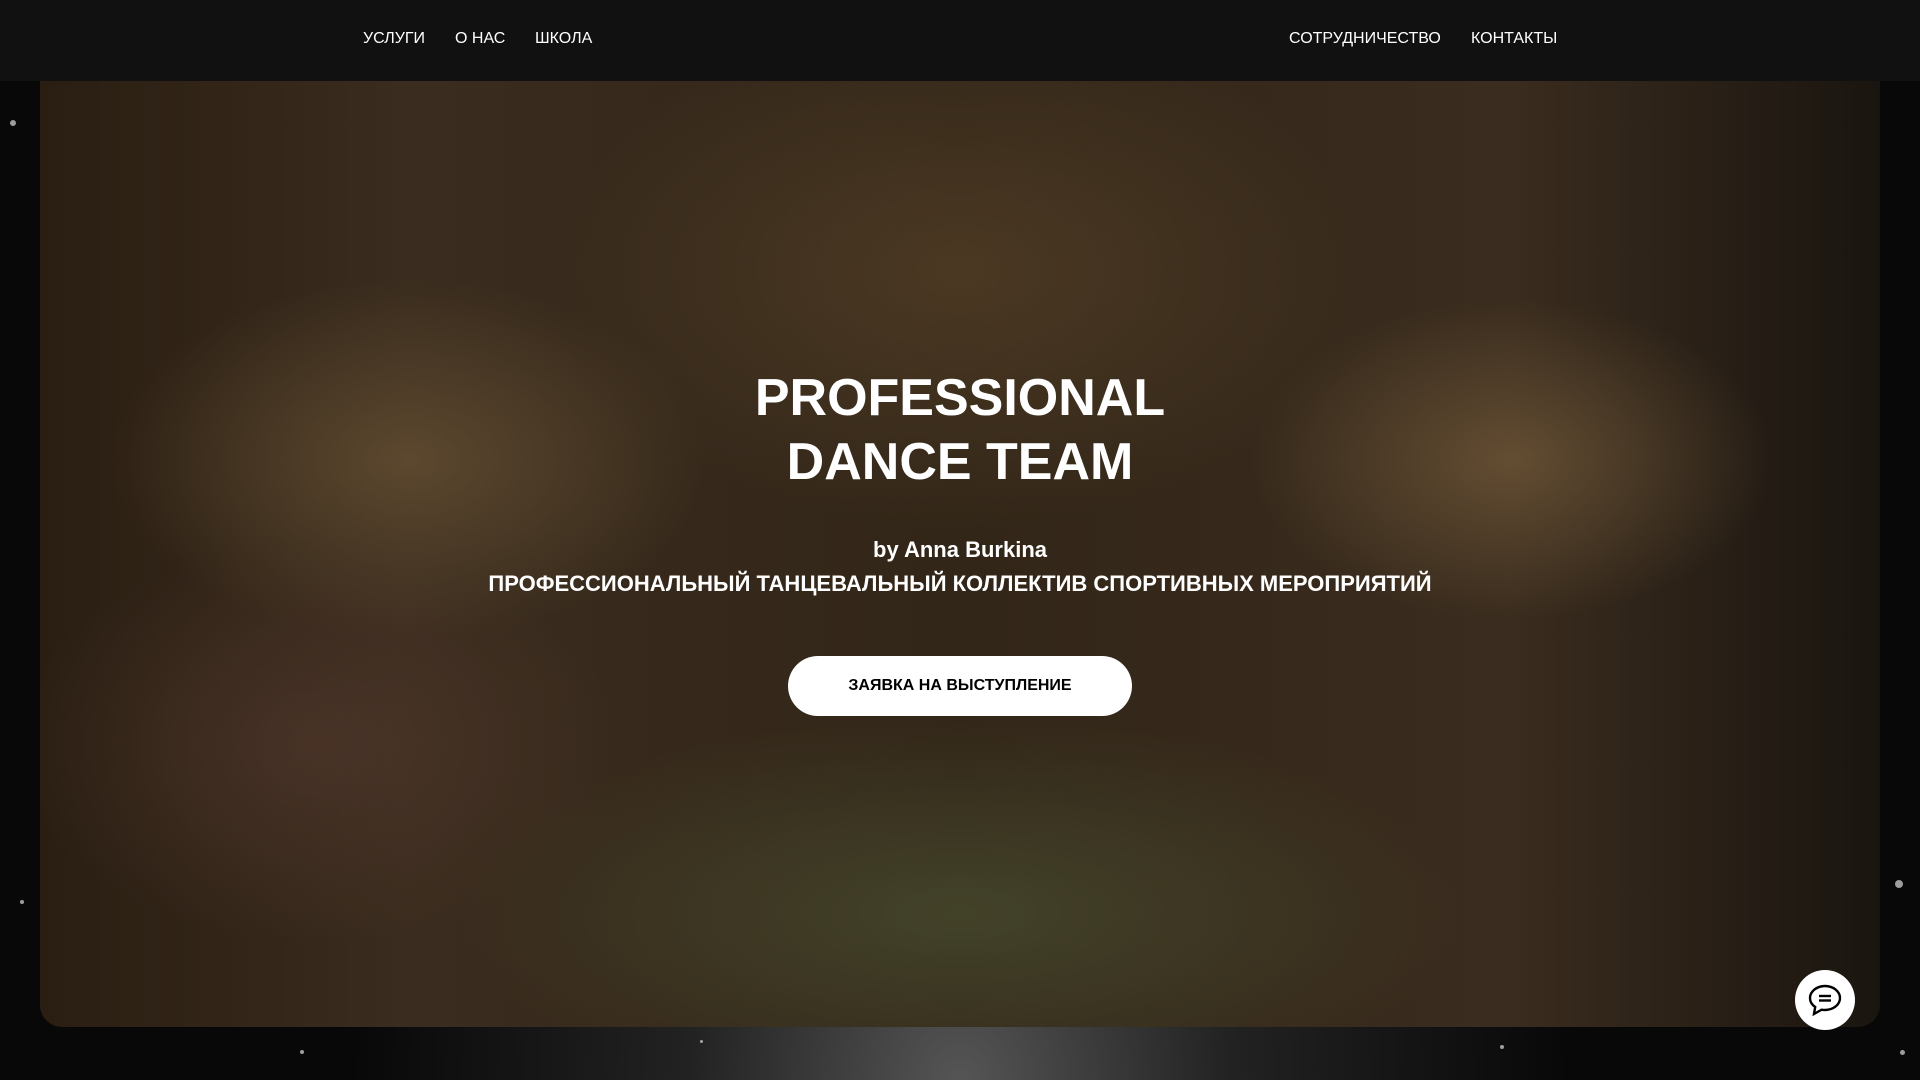 Image resolution: width=1920 pixels, height=1080 pixels. What do you see at coordinates (960, 462) in the screenshot?
I see `hero-title-line2: DANCE TEAM` at bounding box center [960, 462].